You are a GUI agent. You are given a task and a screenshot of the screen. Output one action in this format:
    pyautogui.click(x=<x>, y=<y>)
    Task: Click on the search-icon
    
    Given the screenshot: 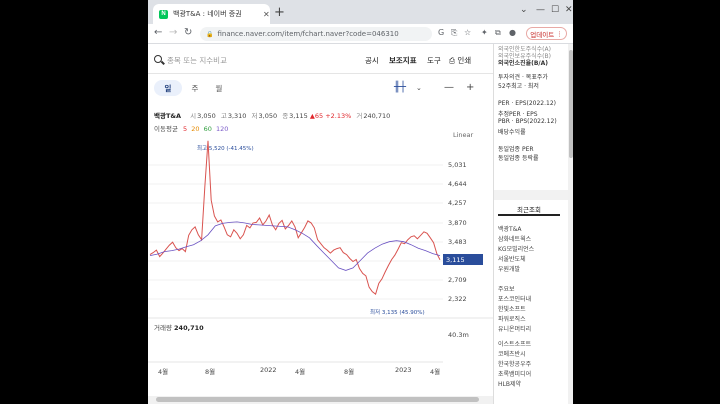 What is the action you would take?
    pyautogui.click(x=158, y=59)
    